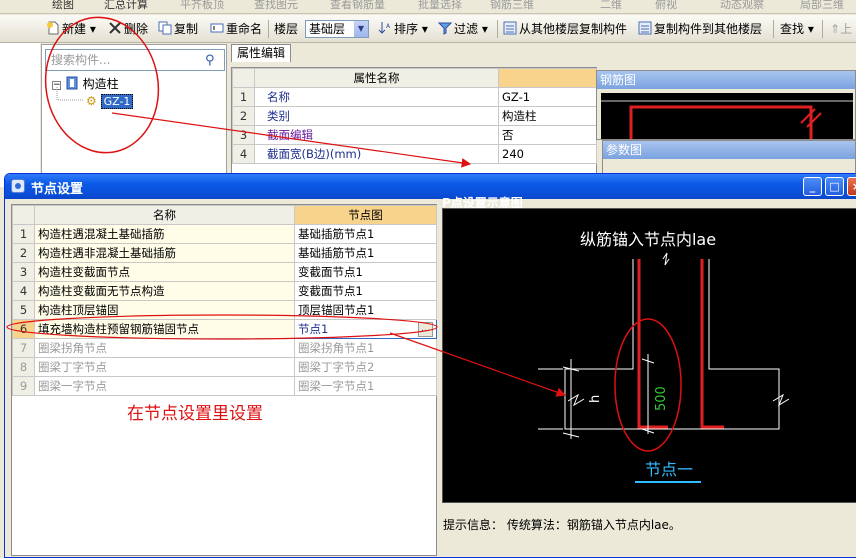 This screenshot has width=856, height=558. What do you see at coordinates (666, 259) in the screenshot?
I see `break-mark` at bounding box center [666, 259].